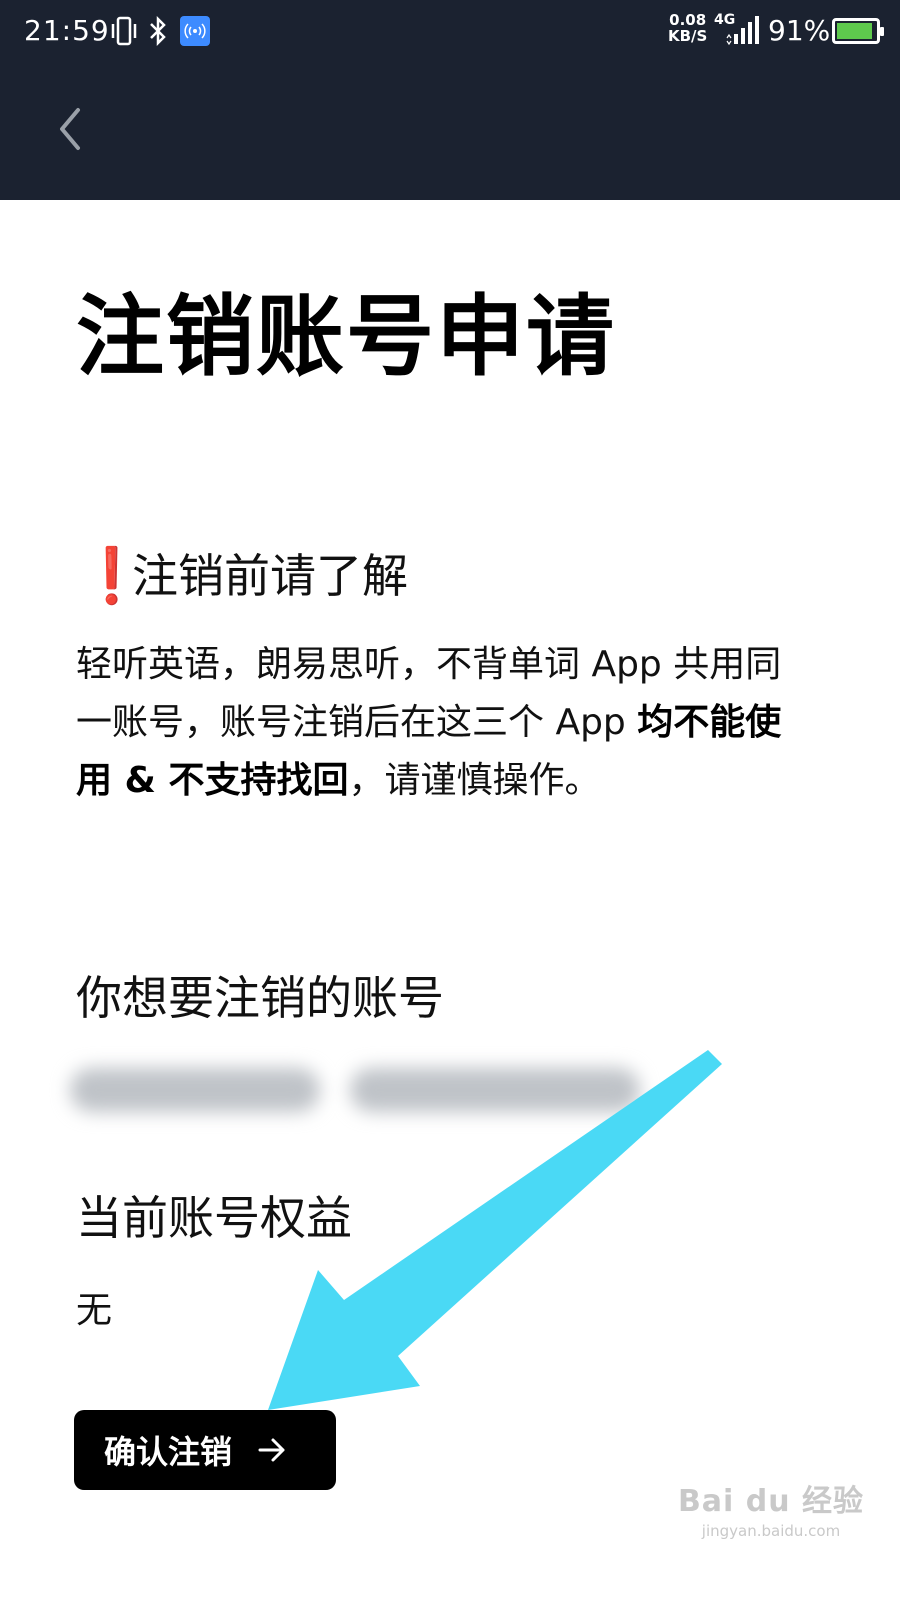 This screenshot has height=1600, width=900. Describe the element at coordinates (195, 31) in the screenshot. I see `hotspot-icon` at that location.